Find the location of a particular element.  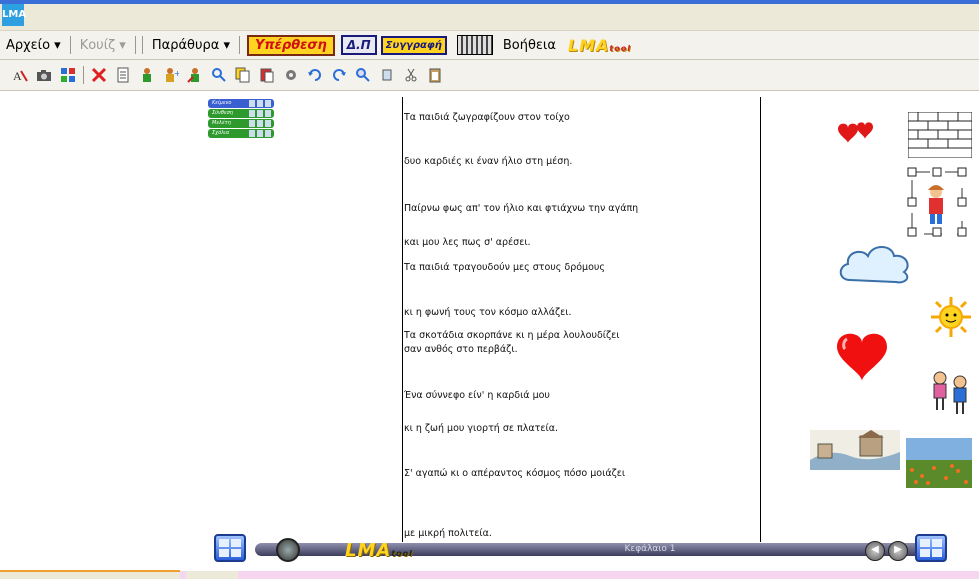

person-edit-icon is located at coordinates (195, 75).